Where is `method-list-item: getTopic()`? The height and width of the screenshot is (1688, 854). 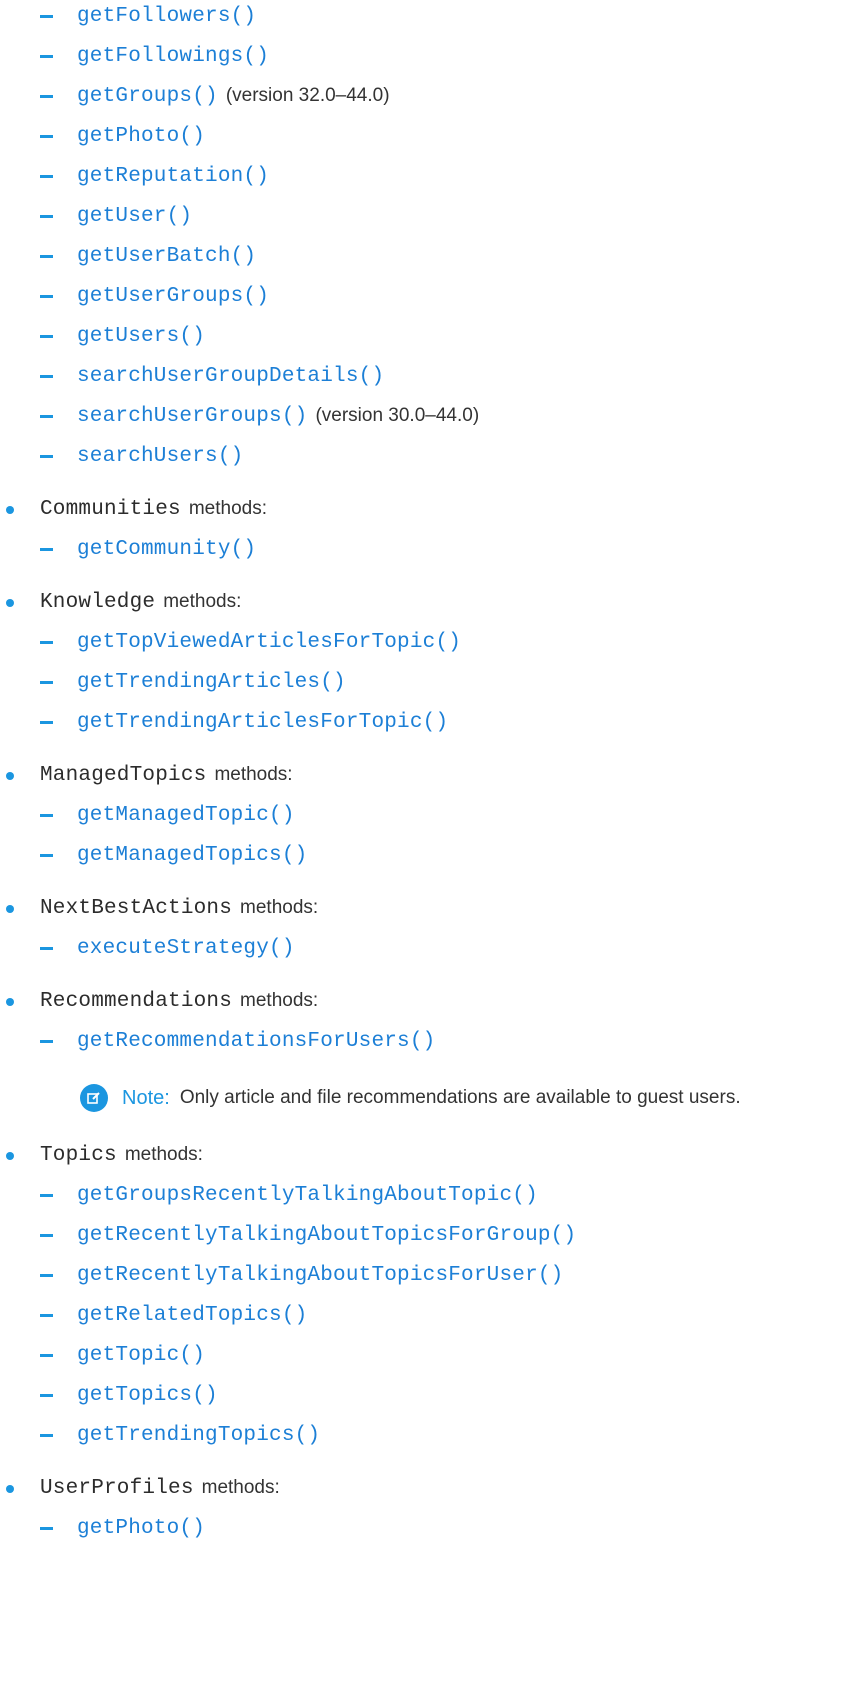
method-list-item: getTopic() is located at coordinates (122, 1355).